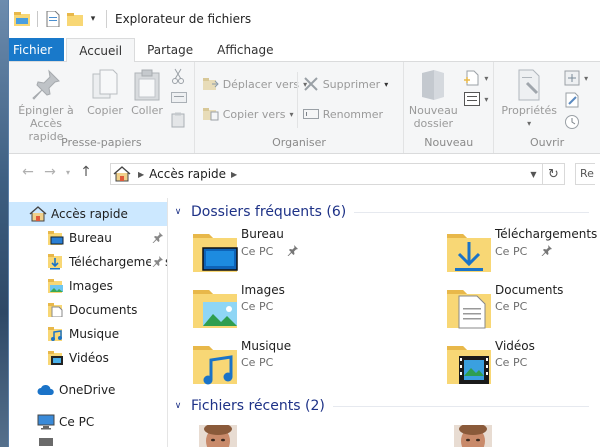 The image size is (600, 447). What do you see at coordinates (88, 441) in the screenshot?
I see `nav-next-item-partial` at bounding box center [88, 441].